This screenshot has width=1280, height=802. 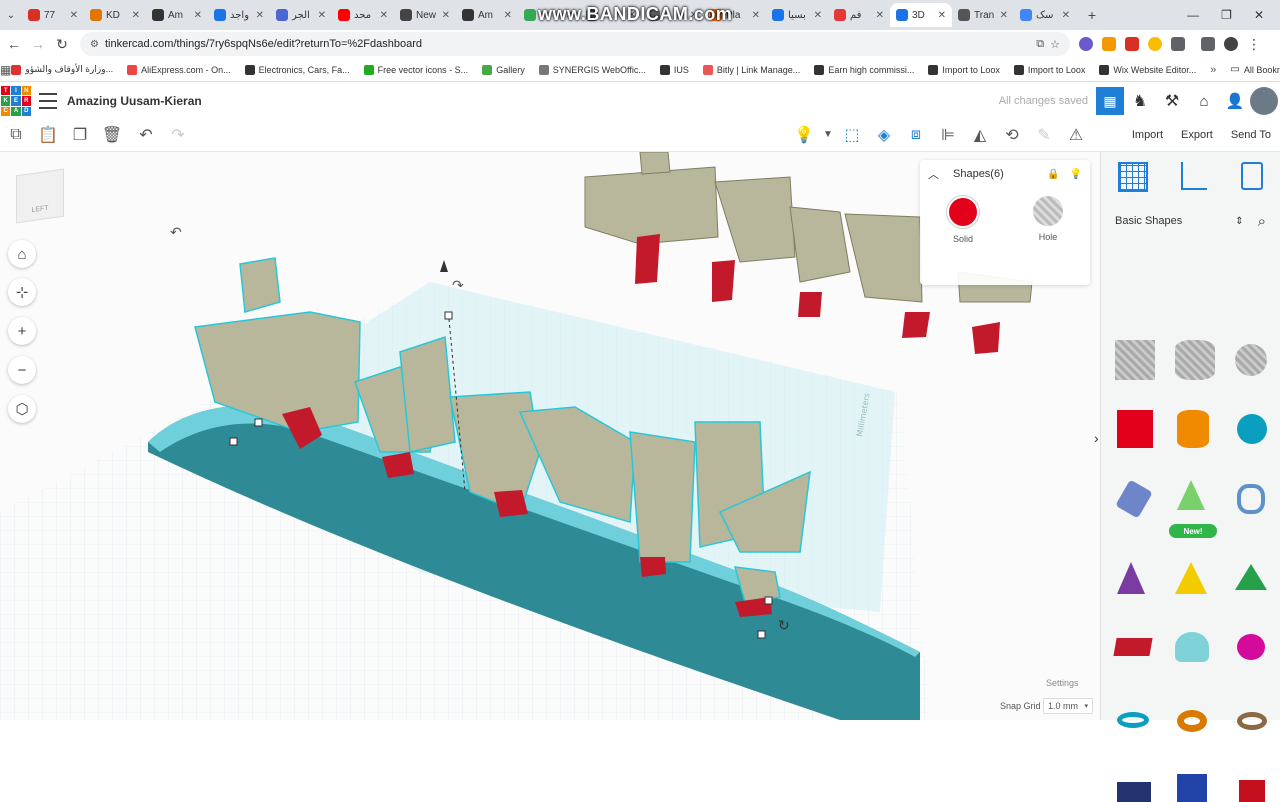 I want to click on snap-grid-select: 1.0 mm ▾, so click(x=1068, y=706).